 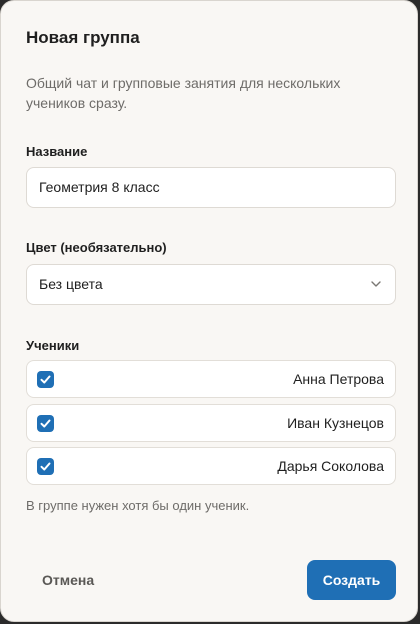 I want to click on students-label: Ученики, so click(x=53, y=345).